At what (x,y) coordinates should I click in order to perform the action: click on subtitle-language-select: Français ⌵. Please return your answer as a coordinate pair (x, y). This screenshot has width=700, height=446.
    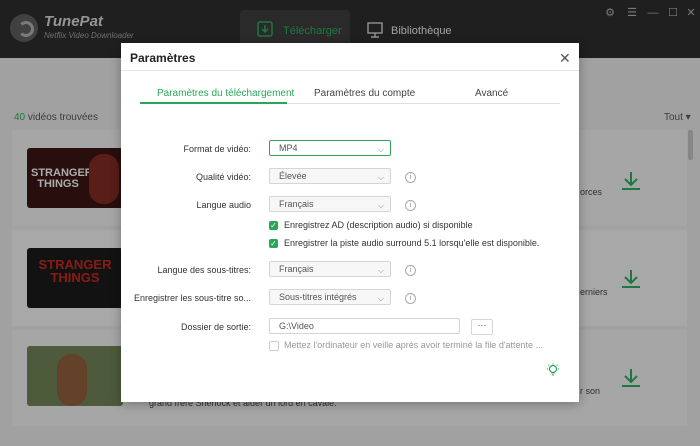
    Looking at the image, I should click on (330, 269).